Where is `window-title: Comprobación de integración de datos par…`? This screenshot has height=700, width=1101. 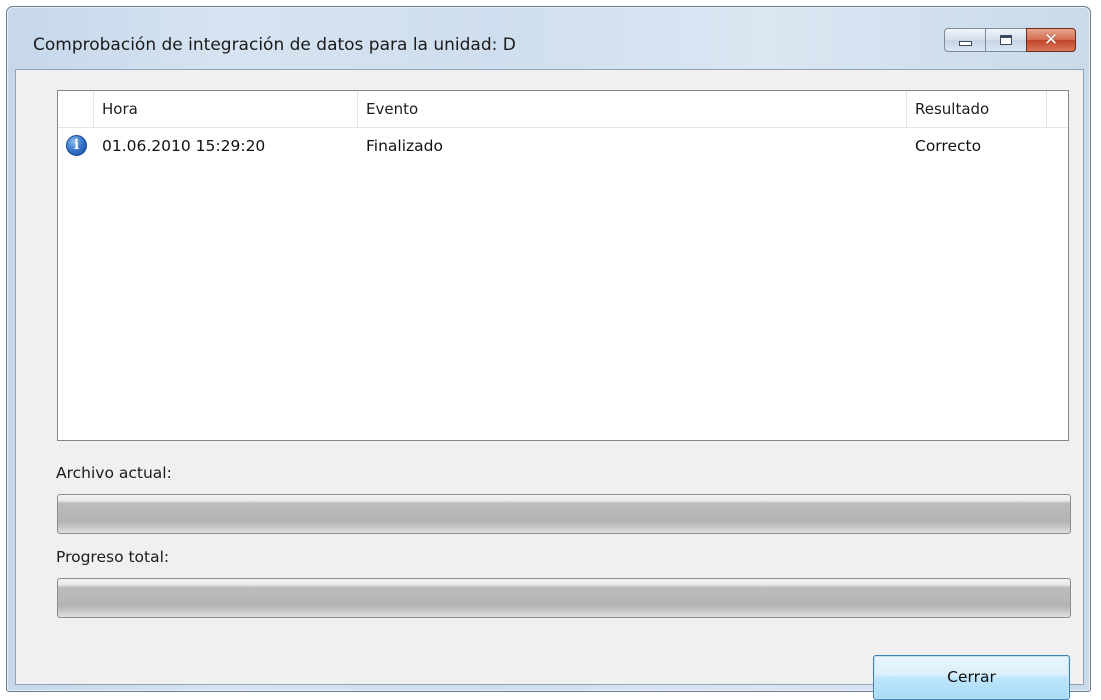
window-title: Comprobación de integración de datos par… is located at coordinates (274, 45).